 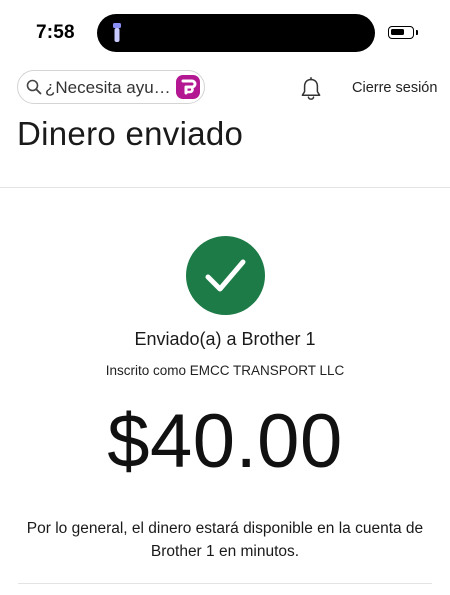 I want to click on status-time: 7:58, so click(x=55, y=32).